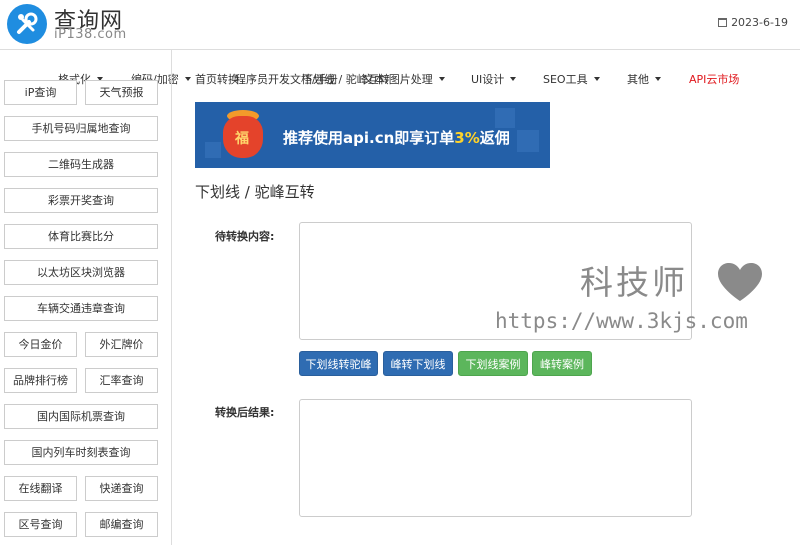 This screenshot has height=545, width=800. Describe the element at coordinates (27, 24) in the screenshot. I see `logo-tools-icon` at that location.